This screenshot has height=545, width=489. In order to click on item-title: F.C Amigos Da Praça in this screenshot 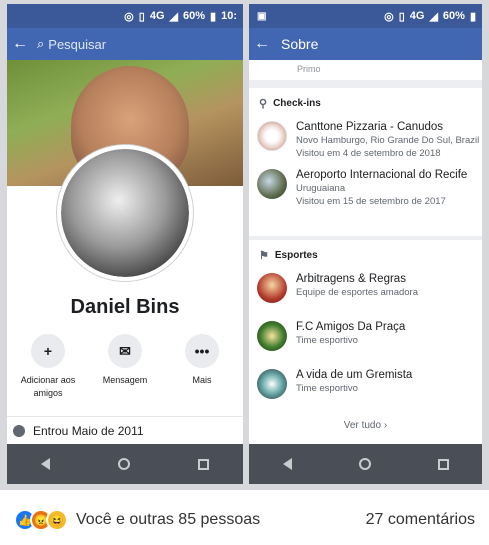, I will do `click(351, 327)`.